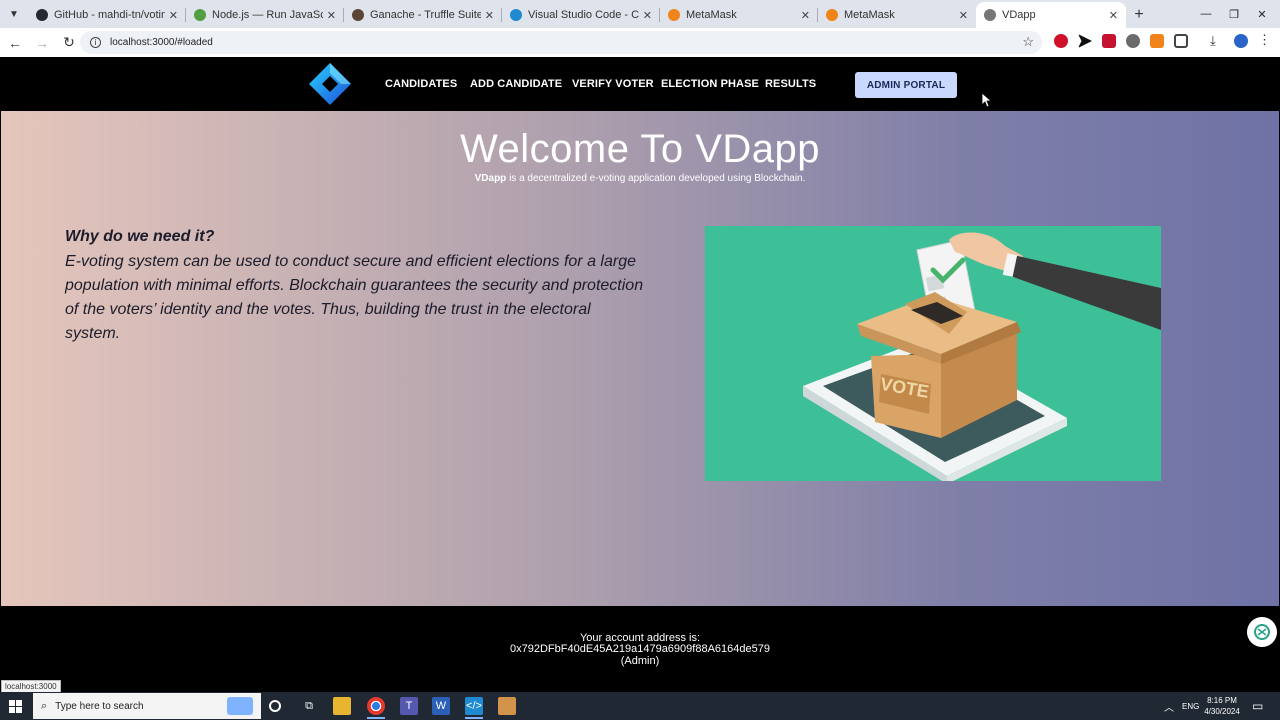  I want to click on forward-arrow-icon: →, so click(42, 43).